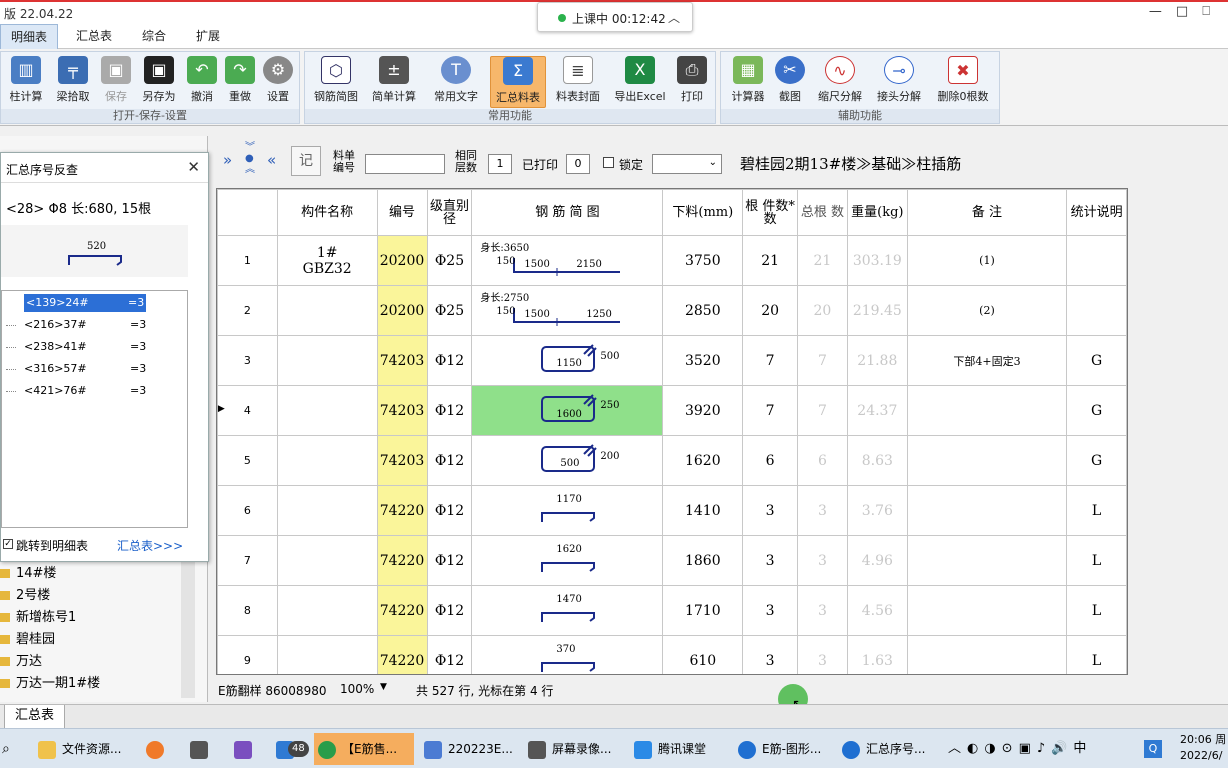 Image resolution: width=1228 pixels, height=768 pixels. Describe the element at coordinates (150, 545) in the screenshot. I see `summary-link: 汇总表>>>` at that location.